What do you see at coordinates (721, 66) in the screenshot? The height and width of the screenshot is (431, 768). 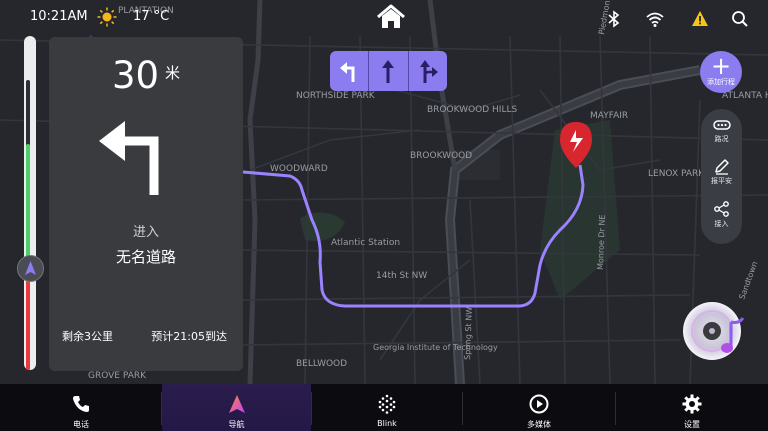 I see `plus-icon: +` at bounding box center [721, 66].